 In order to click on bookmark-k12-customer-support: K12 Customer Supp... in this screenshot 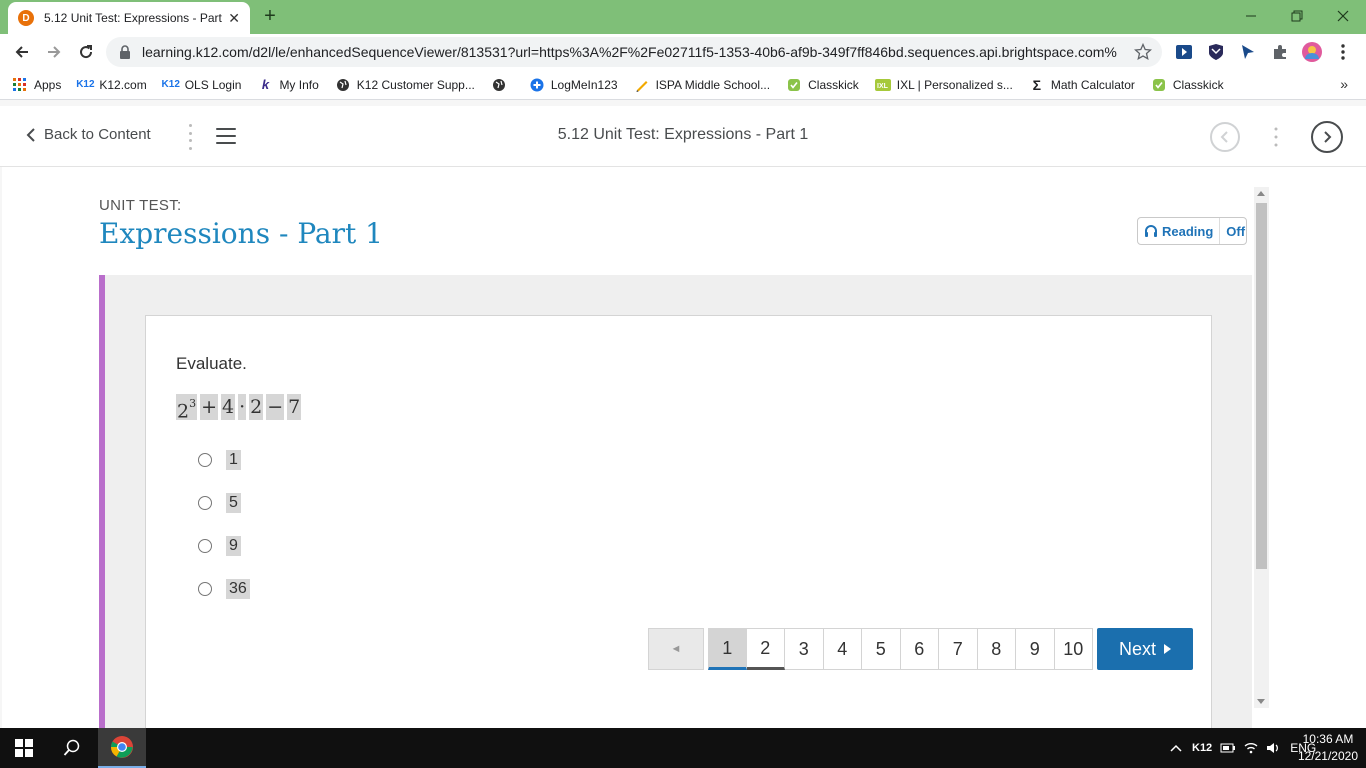, I will do `click(405, 85)`.